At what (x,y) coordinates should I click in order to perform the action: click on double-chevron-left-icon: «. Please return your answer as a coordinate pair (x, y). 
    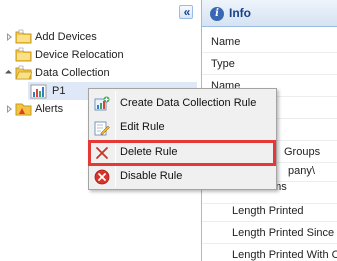
    Looking at the image, I should click on (187, 12).